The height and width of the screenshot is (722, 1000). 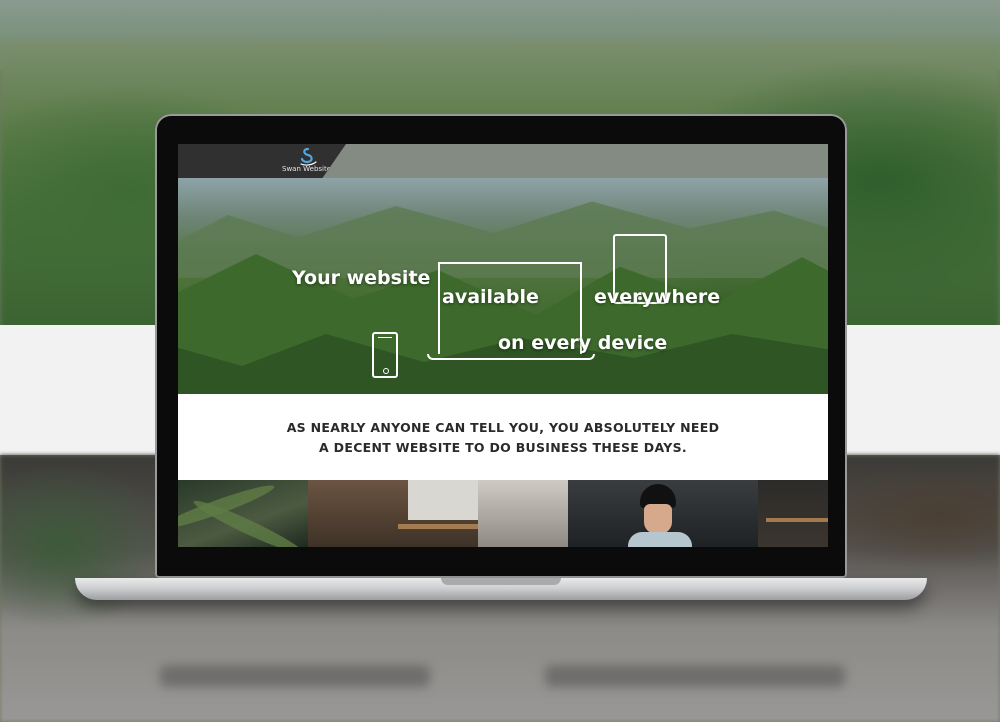 I want to click on laptop-notch, so click(x=501, y=581).